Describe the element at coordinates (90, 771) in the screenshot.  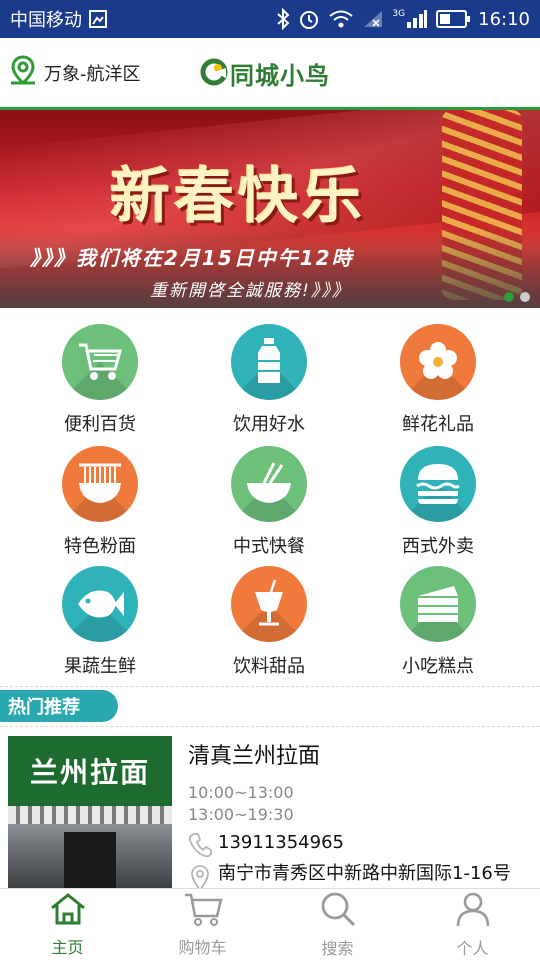
I see `shop-sign: 兰州拉面` at that location.